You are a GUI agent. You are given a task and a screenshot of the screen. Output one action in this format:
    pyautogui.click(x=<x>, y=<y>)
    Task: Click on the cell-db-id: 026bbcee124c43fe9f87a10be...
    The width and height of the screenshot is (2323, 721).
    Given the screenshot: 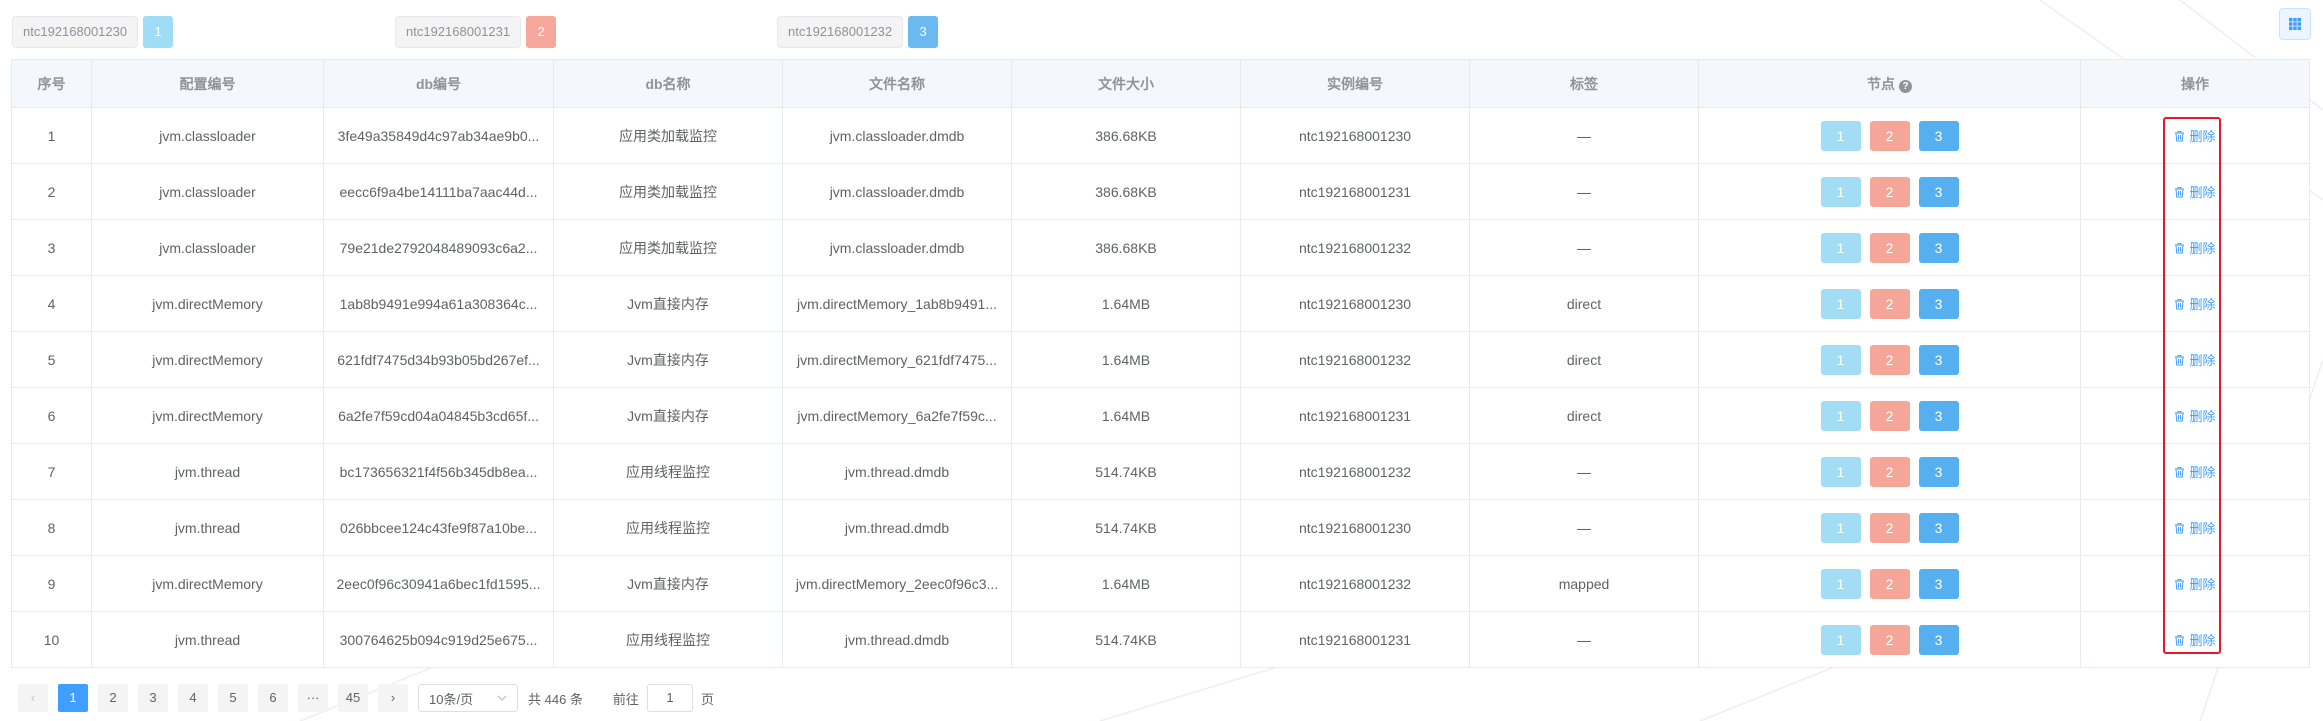 What is the action you would take?
    pyautogui.click(x=438, y=527)
    